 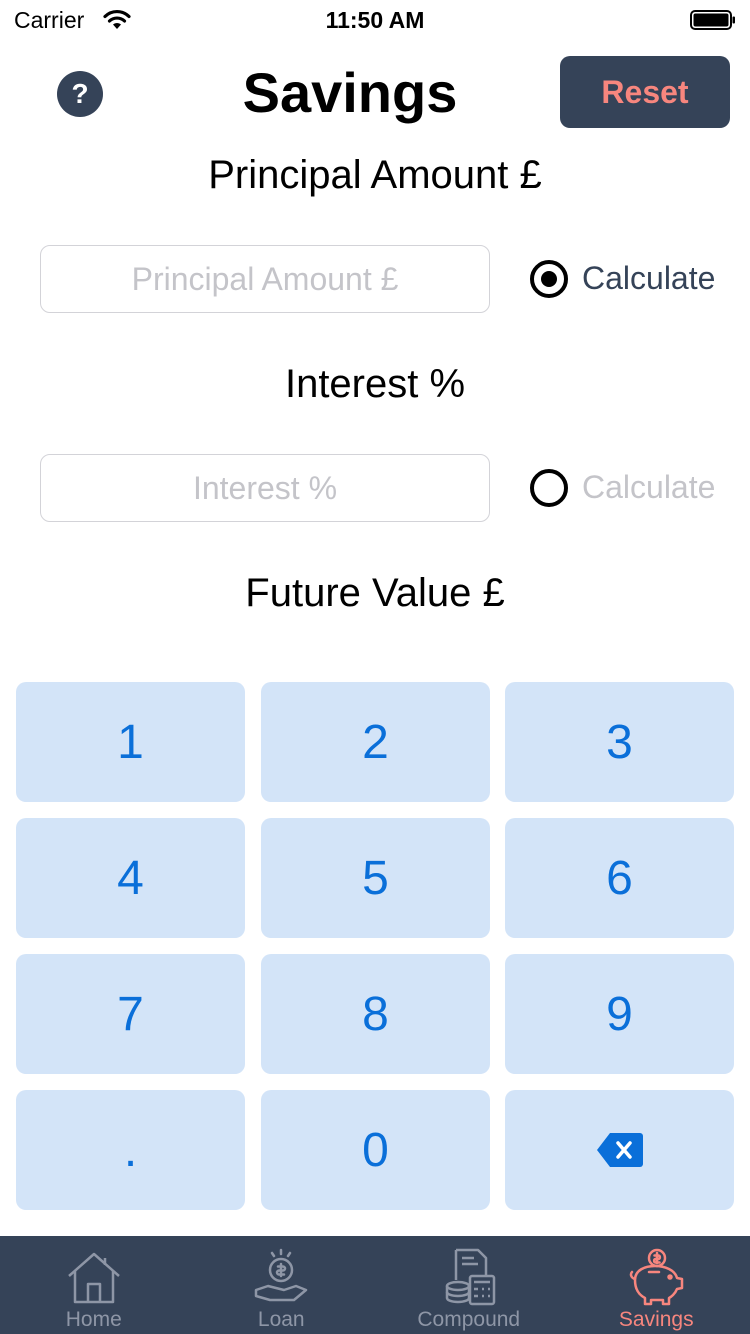 I want to click on question-mark-icon: ?, so click(x=80, y=93).